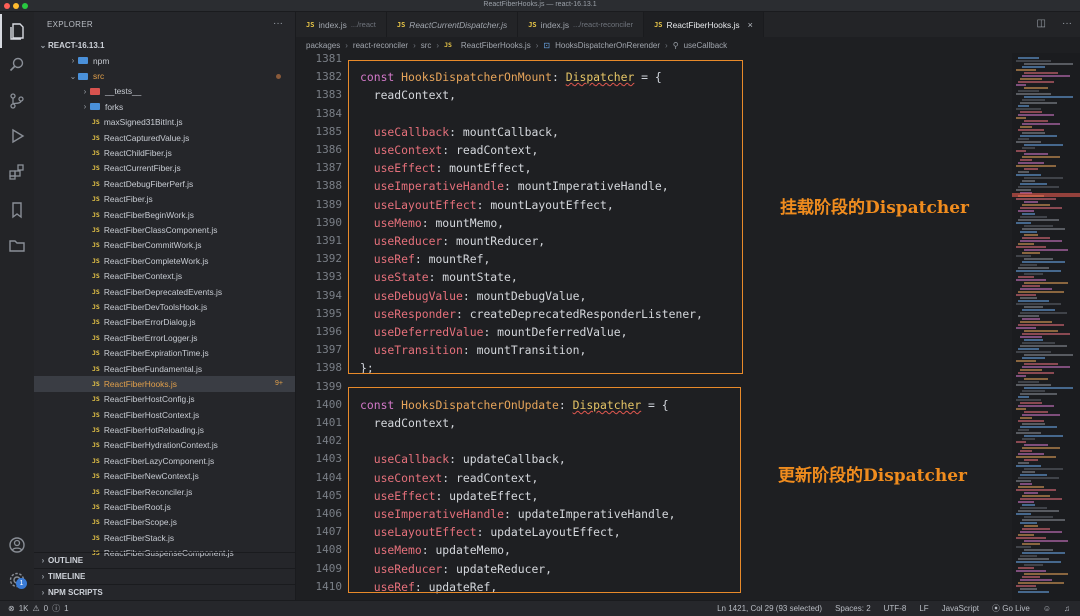  What do you see at coordinates (151, 414) in the screenshot?
I see `tree-item-label: ReactFiberHostContext.js` at bounding box center [151, 414].